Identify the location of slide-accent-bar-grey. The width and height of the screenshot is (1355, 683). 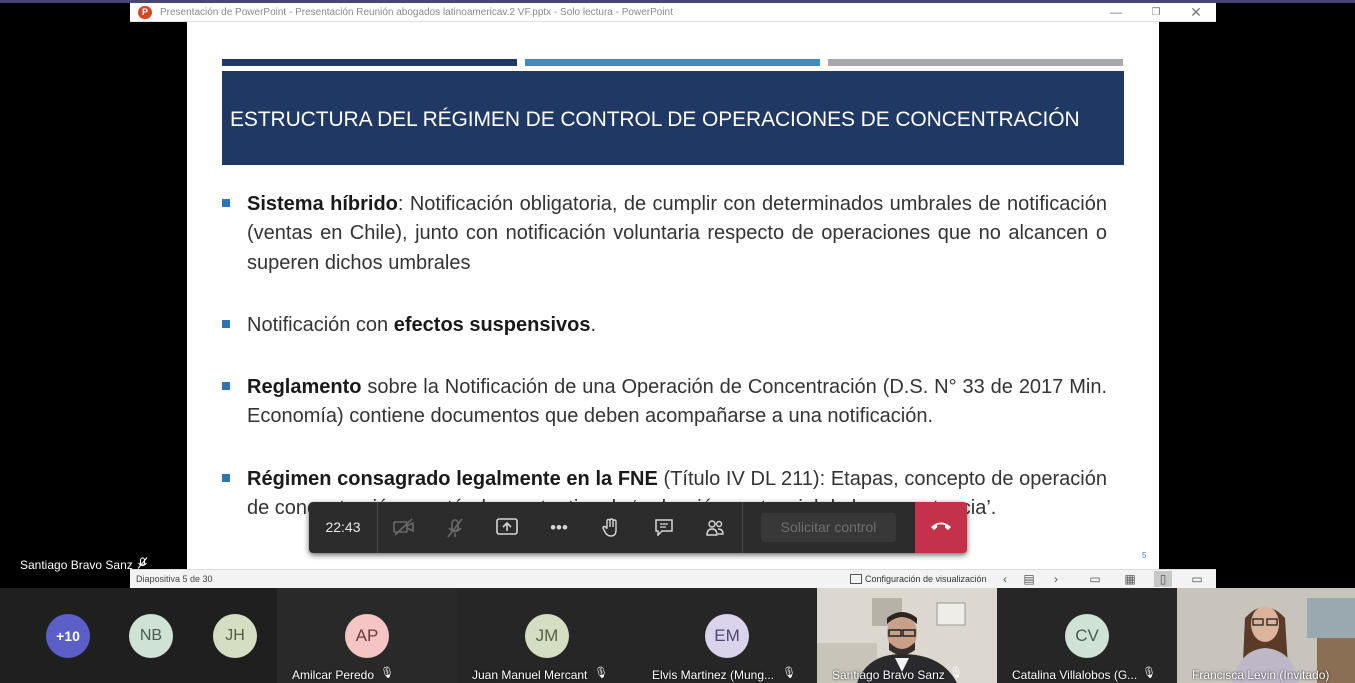
(975, 62).